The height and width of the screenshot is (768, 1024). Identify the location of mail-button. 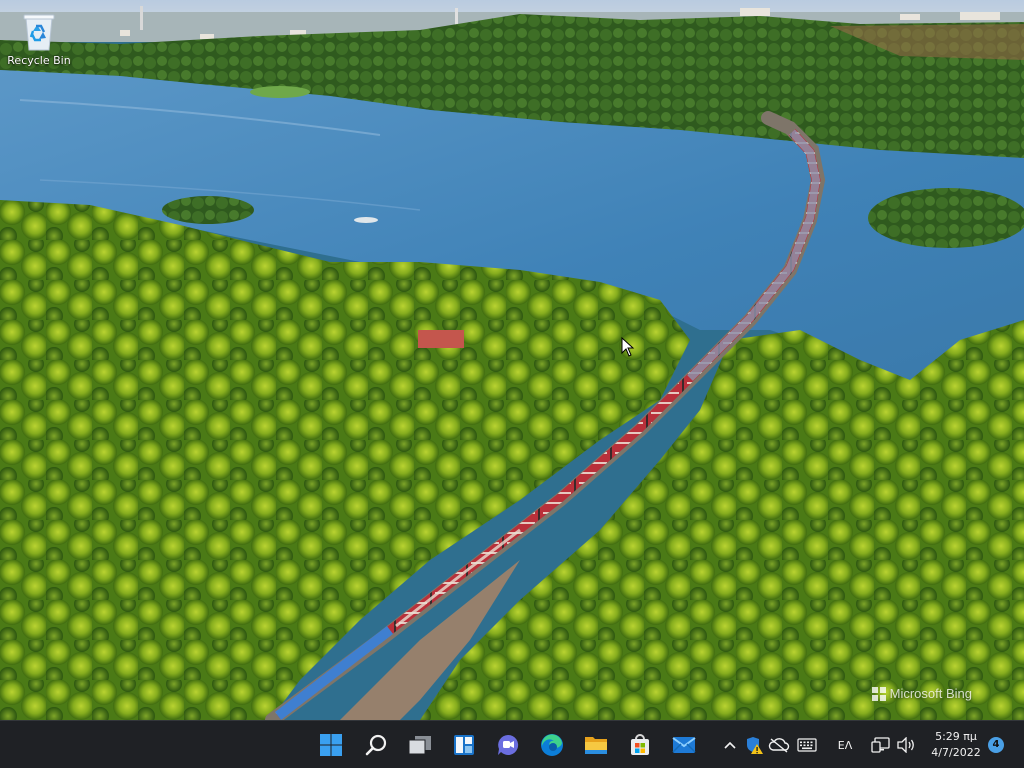
(684, 745).